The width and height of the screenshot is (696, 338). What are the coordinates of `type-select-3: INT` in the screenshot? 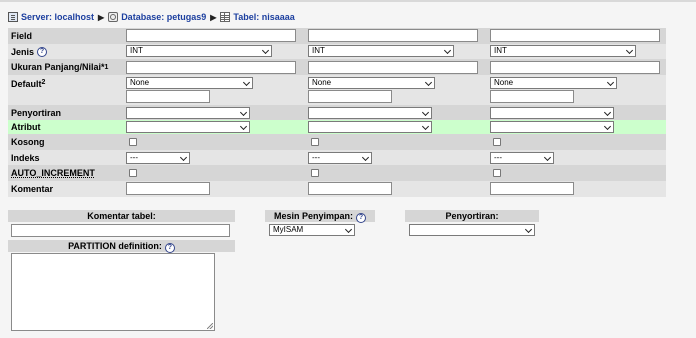 It's located at (563, 51).